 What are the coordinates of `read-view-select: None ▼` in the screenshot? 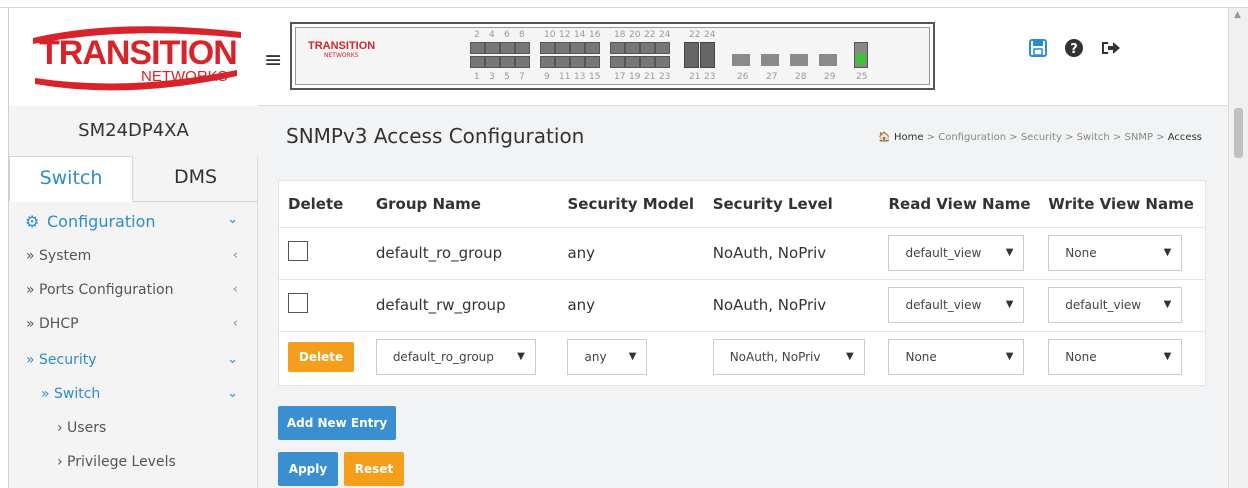 It's located at (956, 357).